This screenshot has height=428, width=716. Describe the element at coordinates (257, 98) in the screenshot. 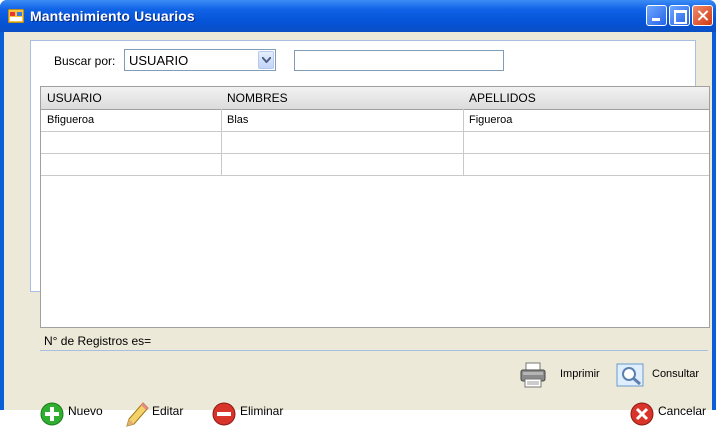

I see `column-header-nombres: NOMBRES` at that location.